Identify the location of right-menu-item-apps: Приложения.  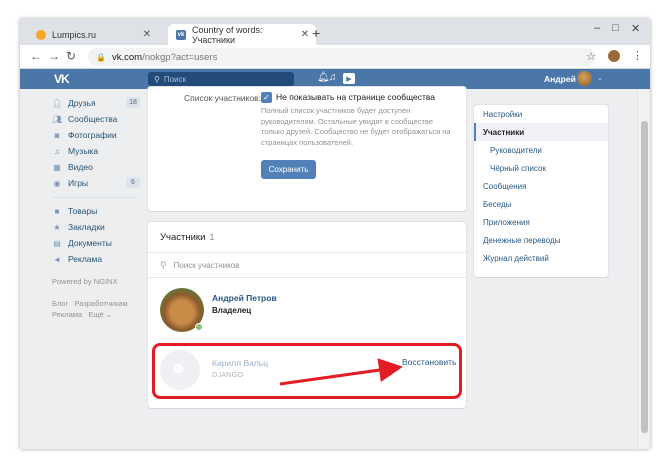
(506, 222).